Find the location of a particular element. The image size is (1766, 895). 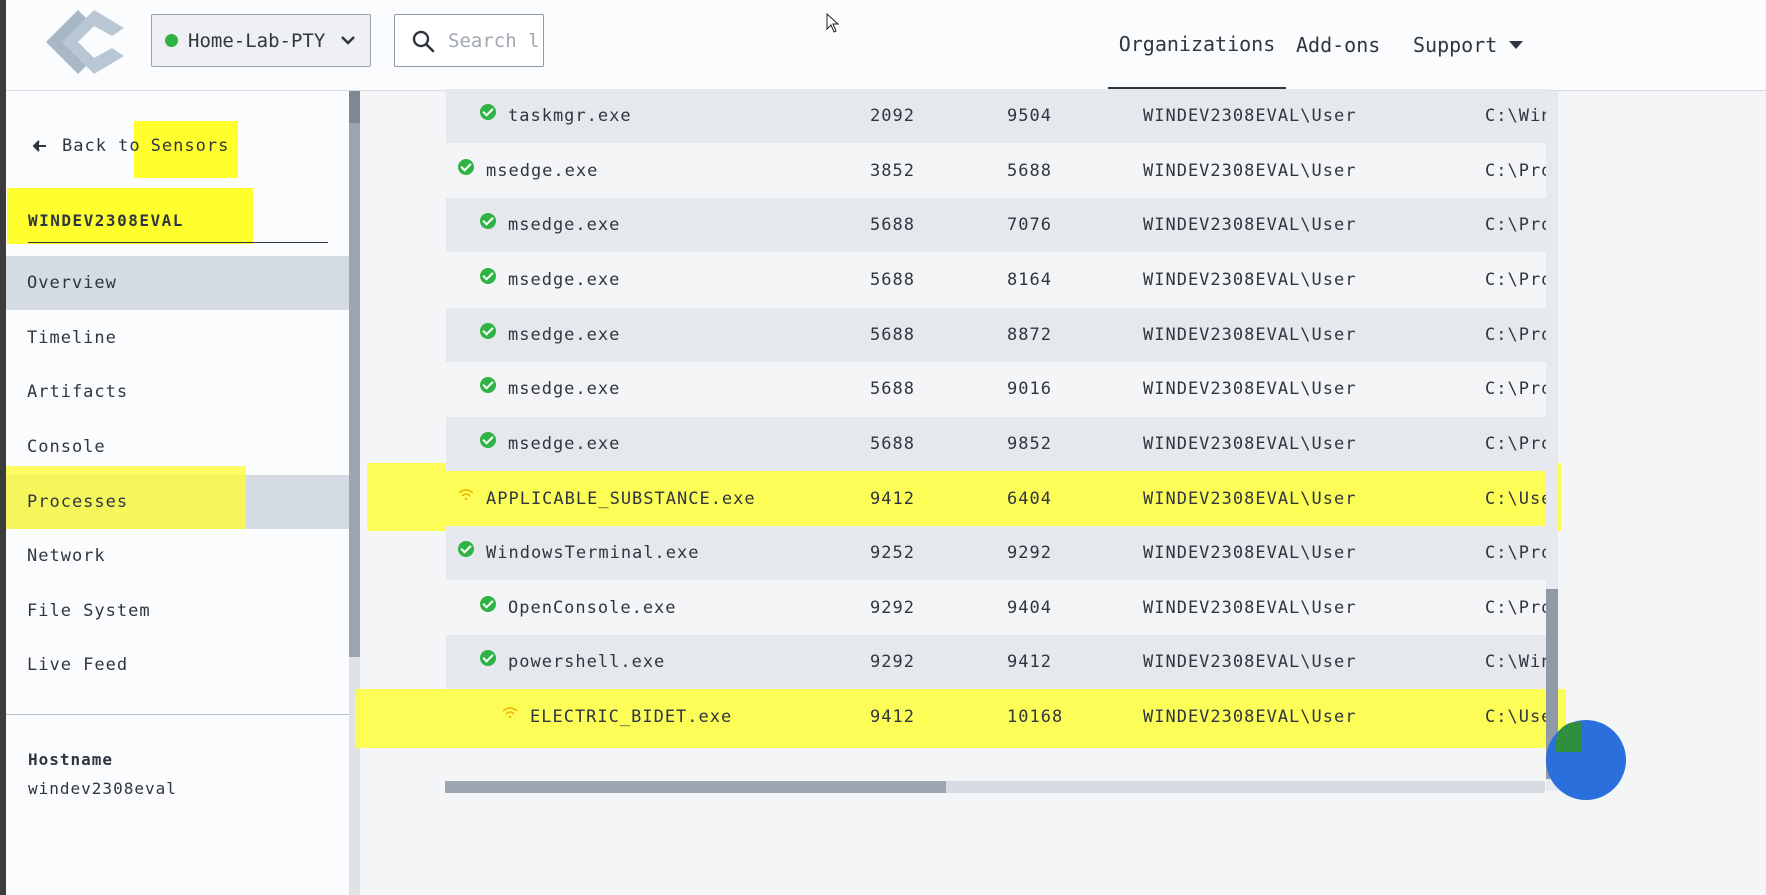

process-tid: 9292 is located at coordinates (1029, 553).